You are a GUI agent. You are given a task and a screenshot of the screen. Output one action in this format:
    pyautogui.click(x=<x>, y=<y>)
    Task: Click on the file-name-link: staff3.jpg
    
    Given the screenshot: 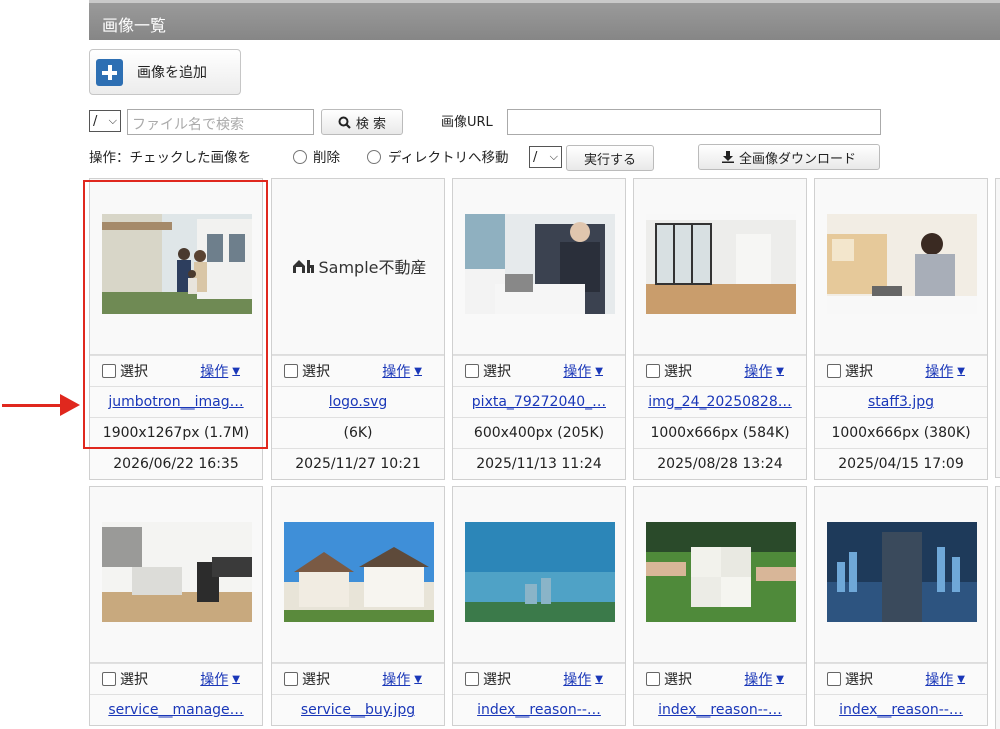 What is the action you would take?
    pyautogui.click(x=901, y=402)
    